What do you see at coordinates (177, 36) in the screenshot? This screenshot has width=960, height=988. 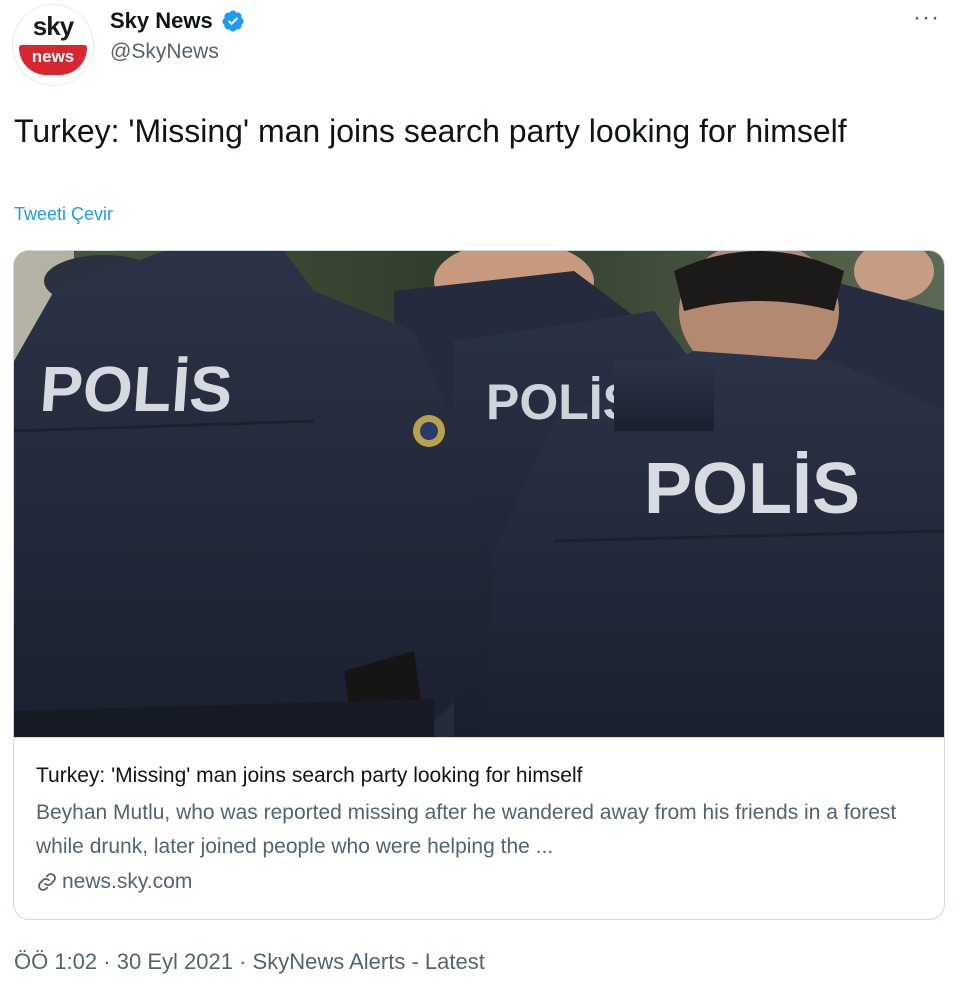 I see `author-names: Sky News @SkyNews` at bounding box center [177, 36].